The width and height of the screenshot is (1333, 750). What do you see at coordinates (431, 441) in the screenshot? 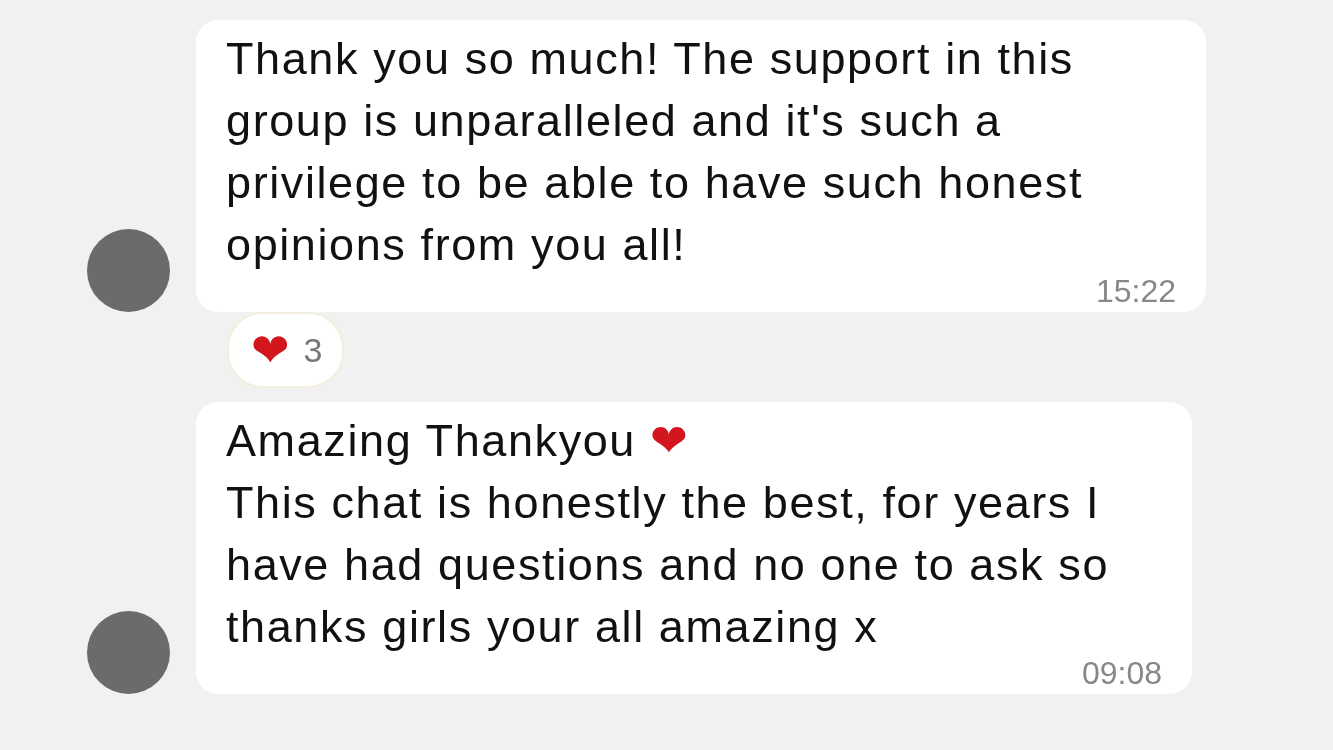
I see `message-text: Amazing Thankyou` at bounding box center [431, 441].